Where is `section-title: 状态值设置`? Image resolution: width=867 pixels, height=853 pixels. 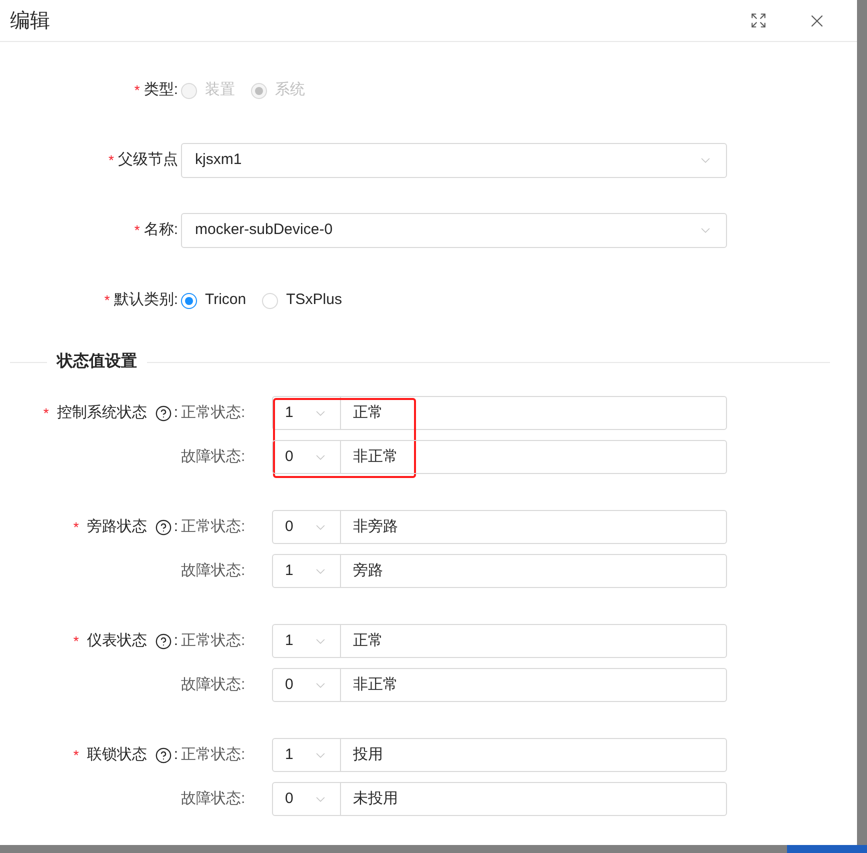
section-title: 状态值设置 is located at coordinates (96, 361).